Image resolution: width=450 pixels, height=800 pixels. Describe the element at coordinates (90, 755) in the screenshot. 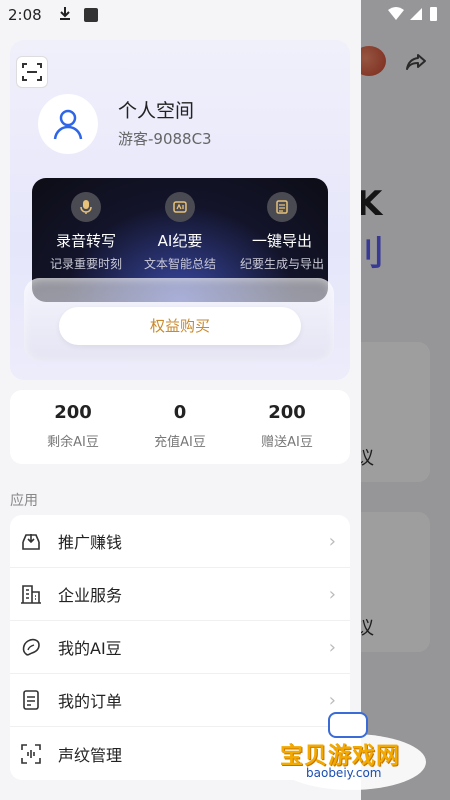

I see `menu-item-label: 声纹管理` at that location.